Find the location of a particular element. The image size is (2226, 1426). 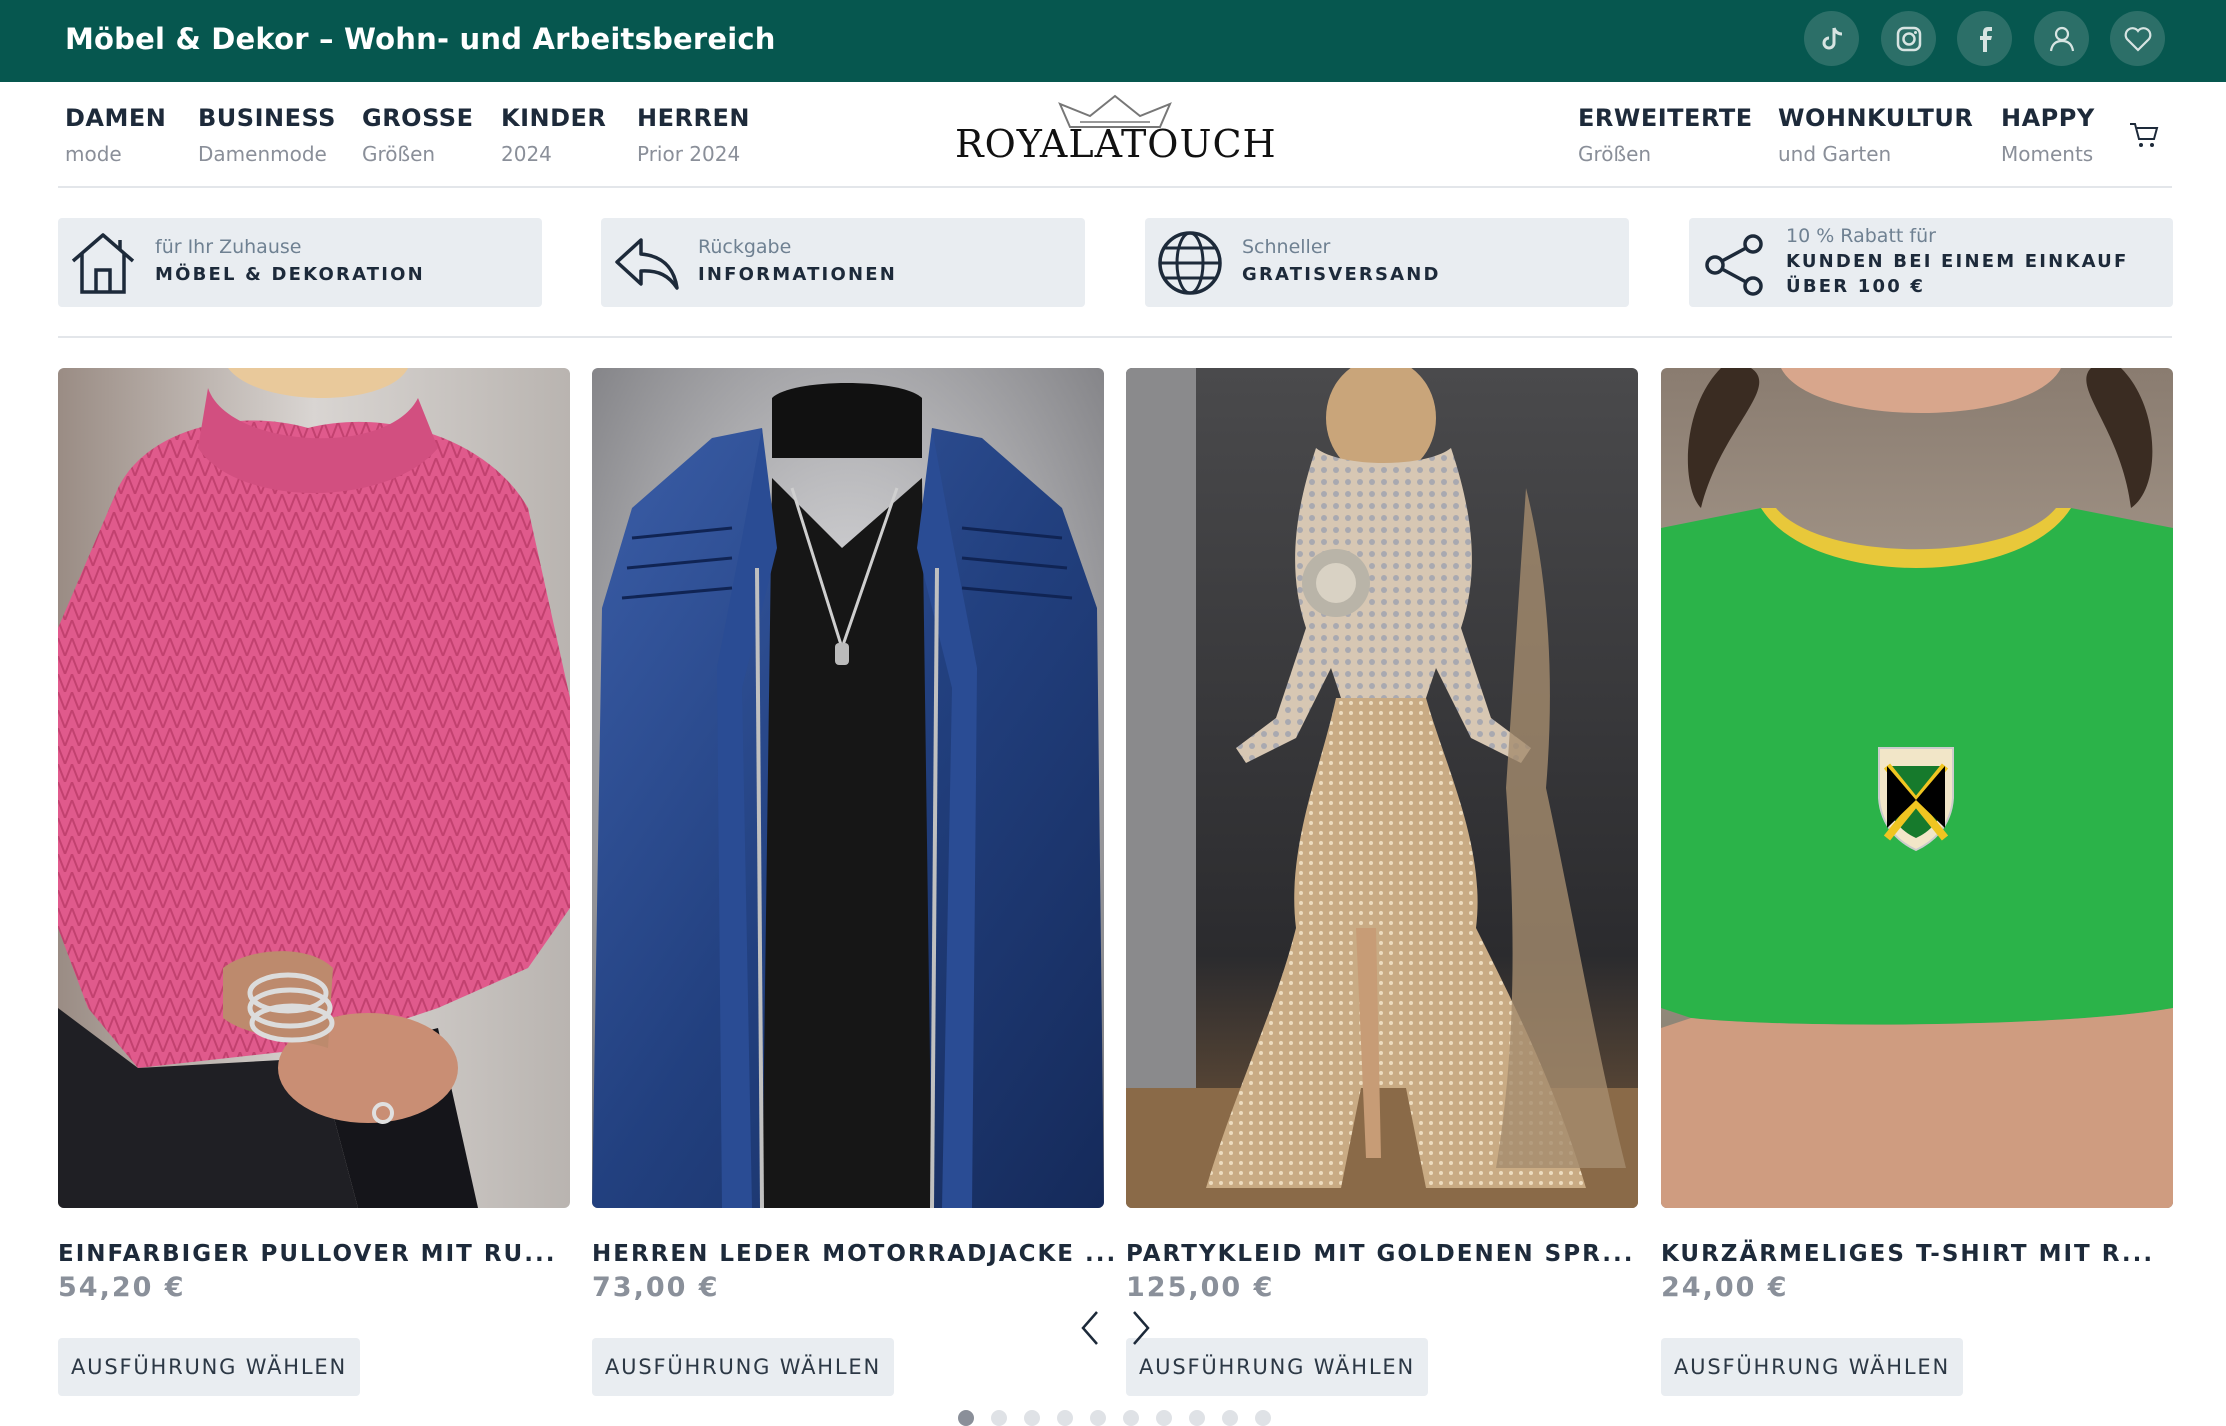

nav-item-sublabel: und Garten is located at coordinates (1835, 154).